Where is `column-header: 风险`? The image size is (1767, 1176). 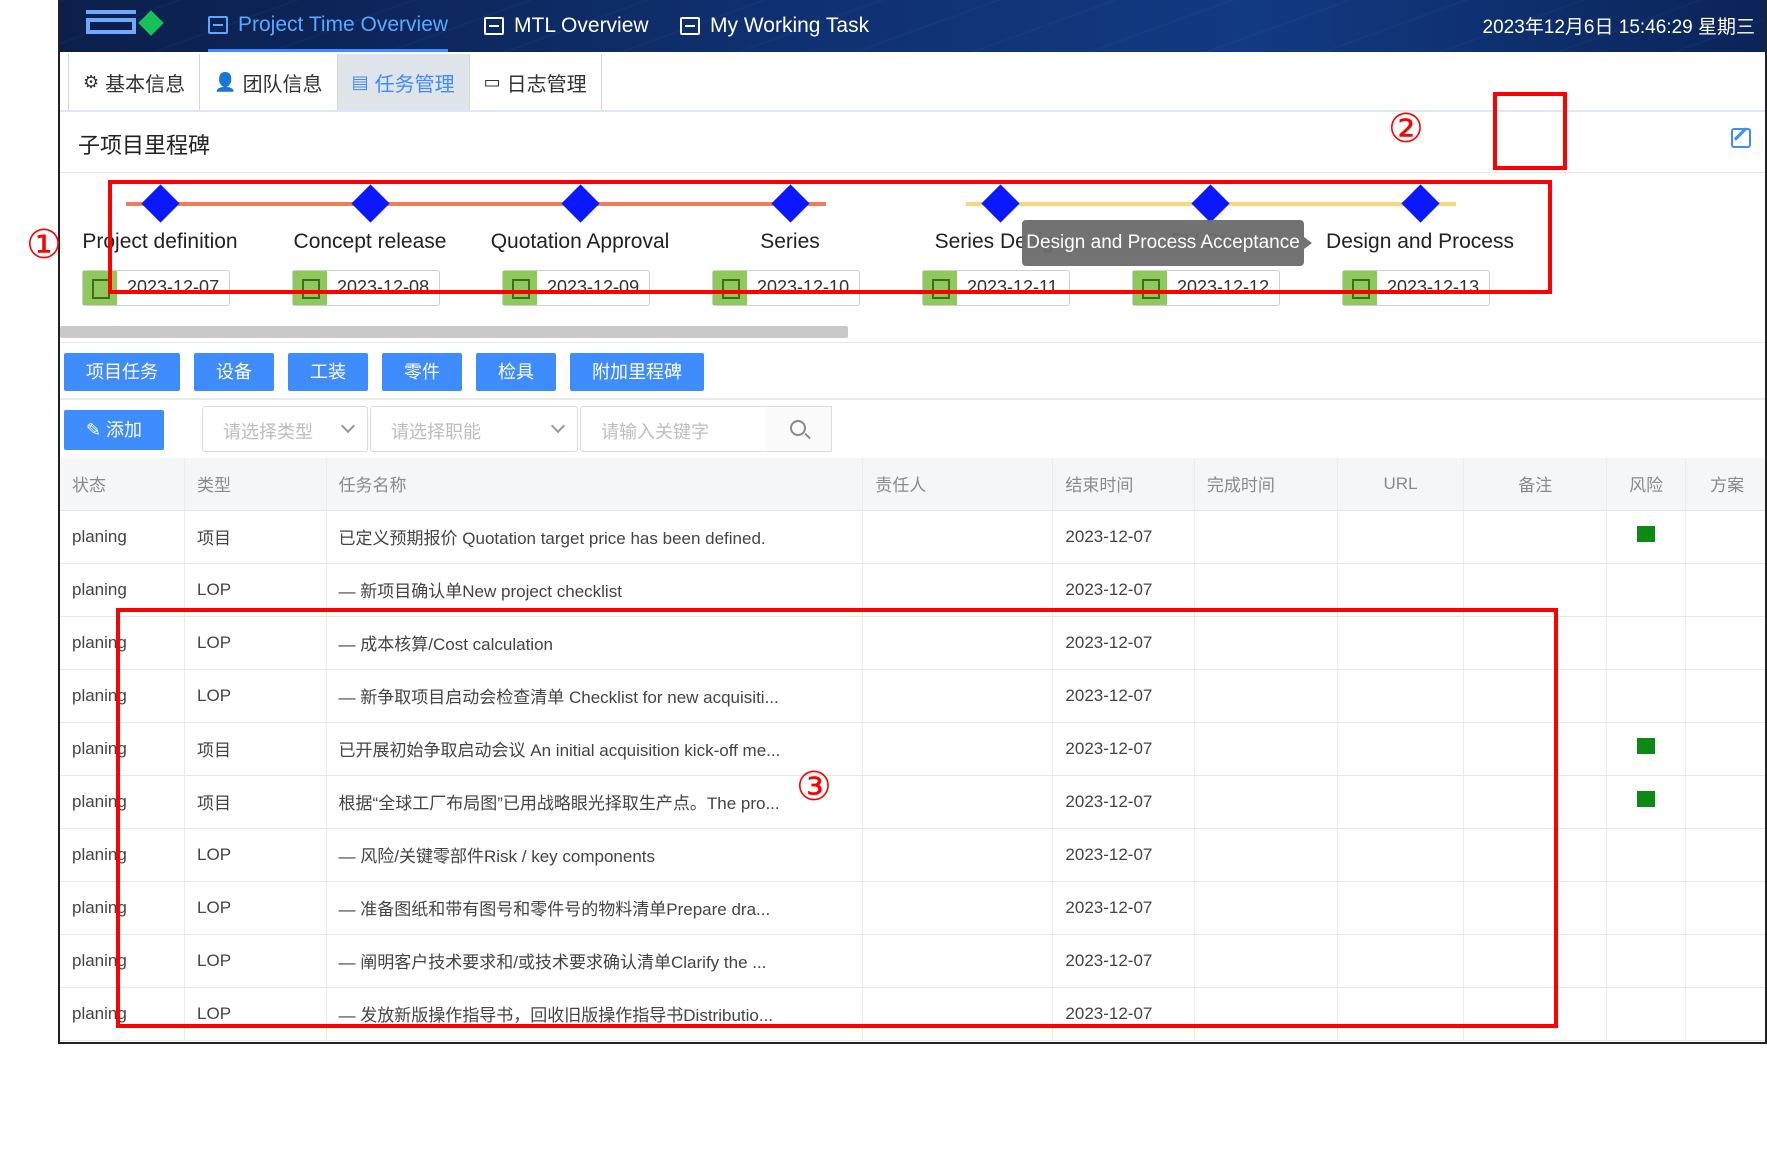
column-header: 风险 is located at coordinates (1646, 484).